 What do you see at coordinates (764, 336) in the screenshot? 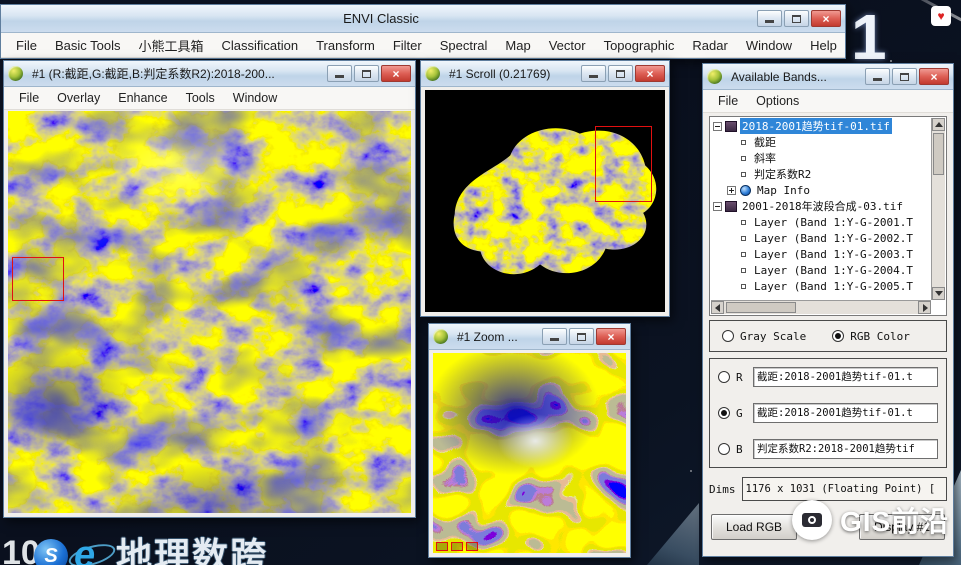
I see `gray-scale-radio: Gray Scale` at bounding box center [764, 336].